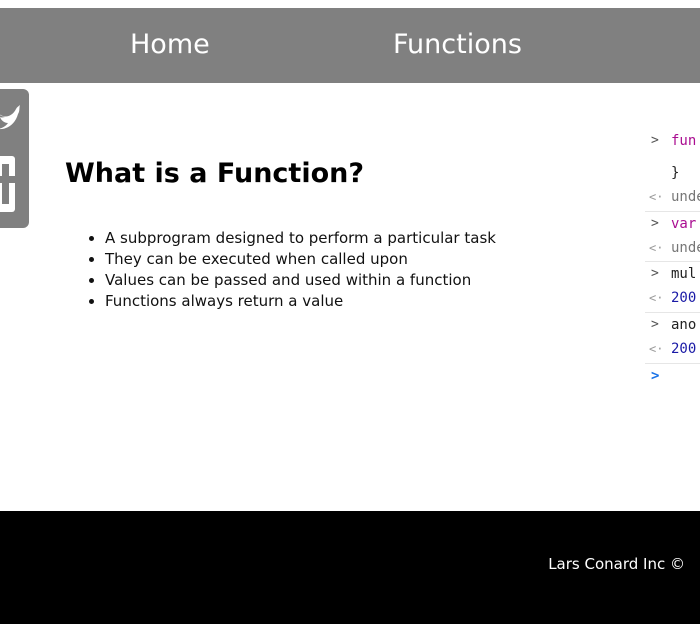 The height and width of the screenshot is (624, 700). What do you see at coordinates (170, 45) in the screenshot?
I see `nav-home-link: Home` at bounding box center [170, 45].